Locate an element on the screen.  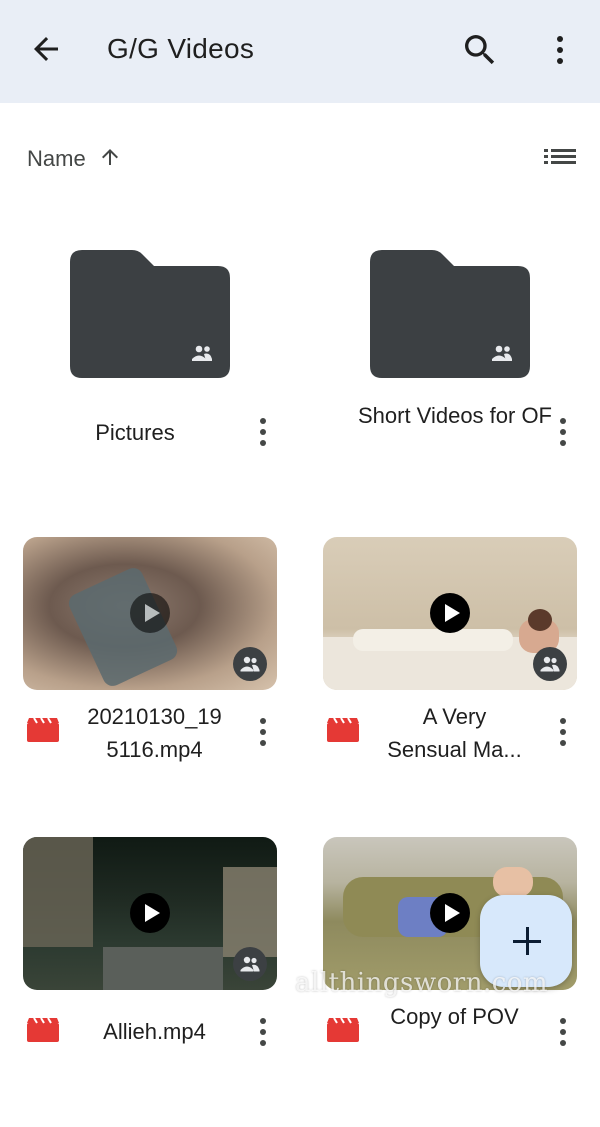
page-title: G/G Videos is located at coordinates (181, 48).